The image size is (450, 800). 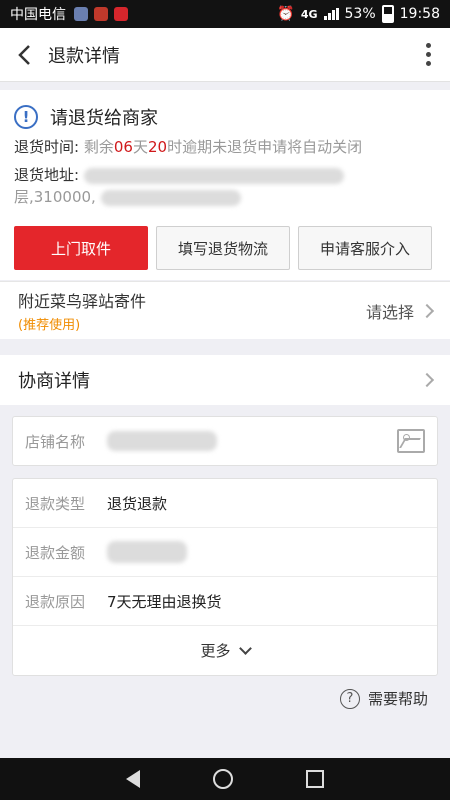 I want to click on shop-card: 店铺名称, so click(x=225, y=441).